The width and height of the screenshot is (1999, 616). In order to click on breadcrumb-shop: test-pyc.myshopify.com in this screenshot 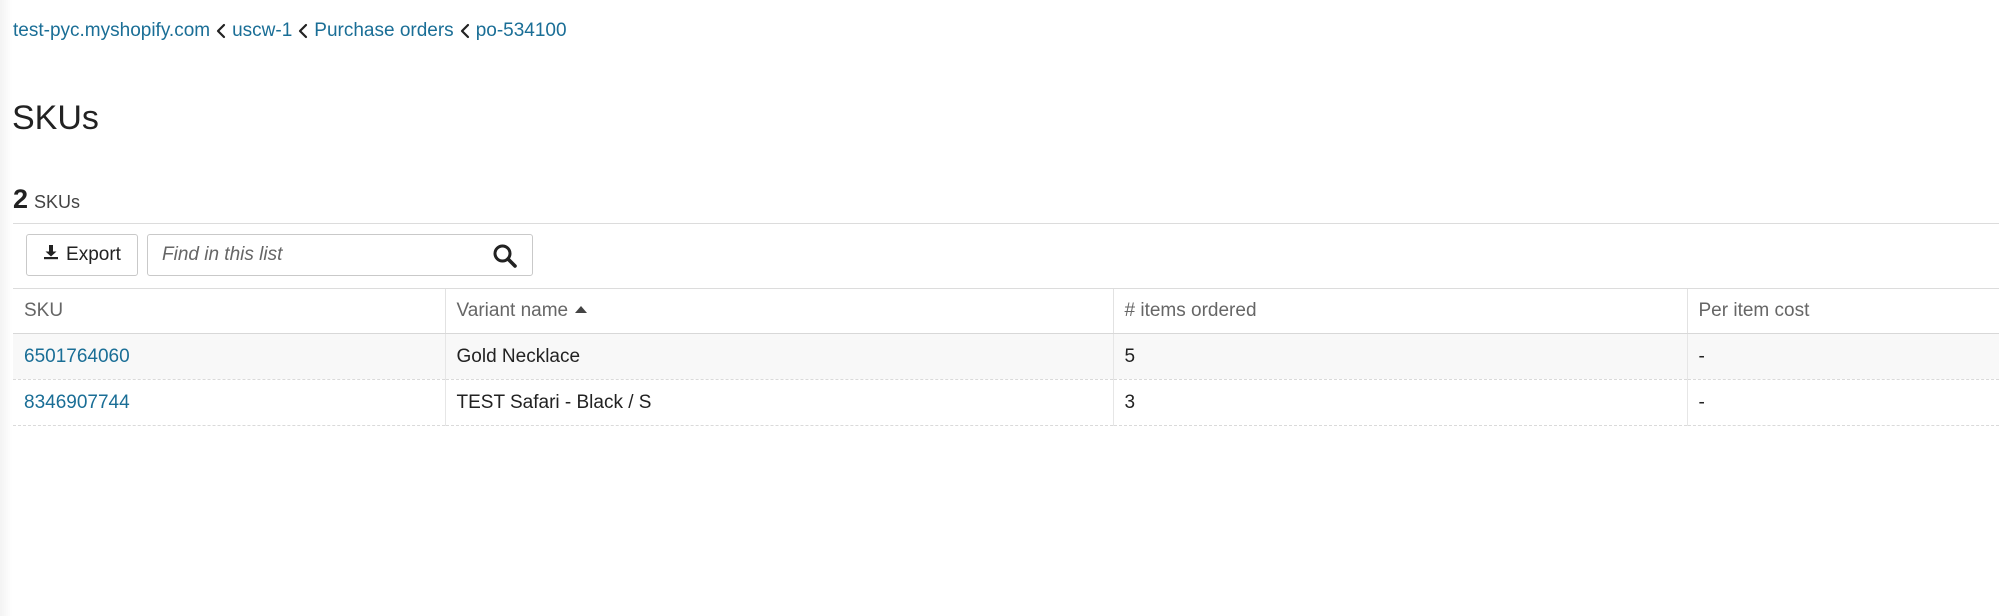, I will do `click(111, 31)`.